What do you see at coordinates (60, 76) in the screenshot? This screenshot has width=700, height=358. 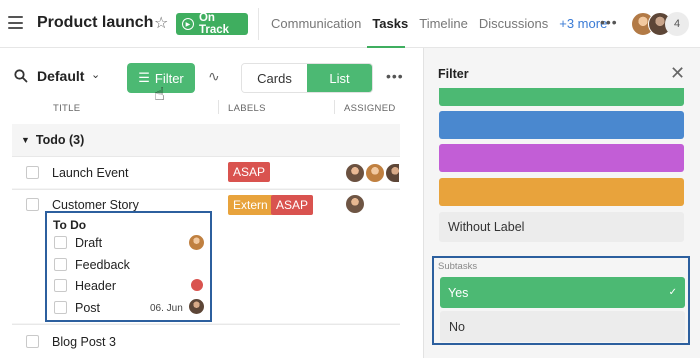 I see `view-selector: Default` at bounding box center [60, 76].